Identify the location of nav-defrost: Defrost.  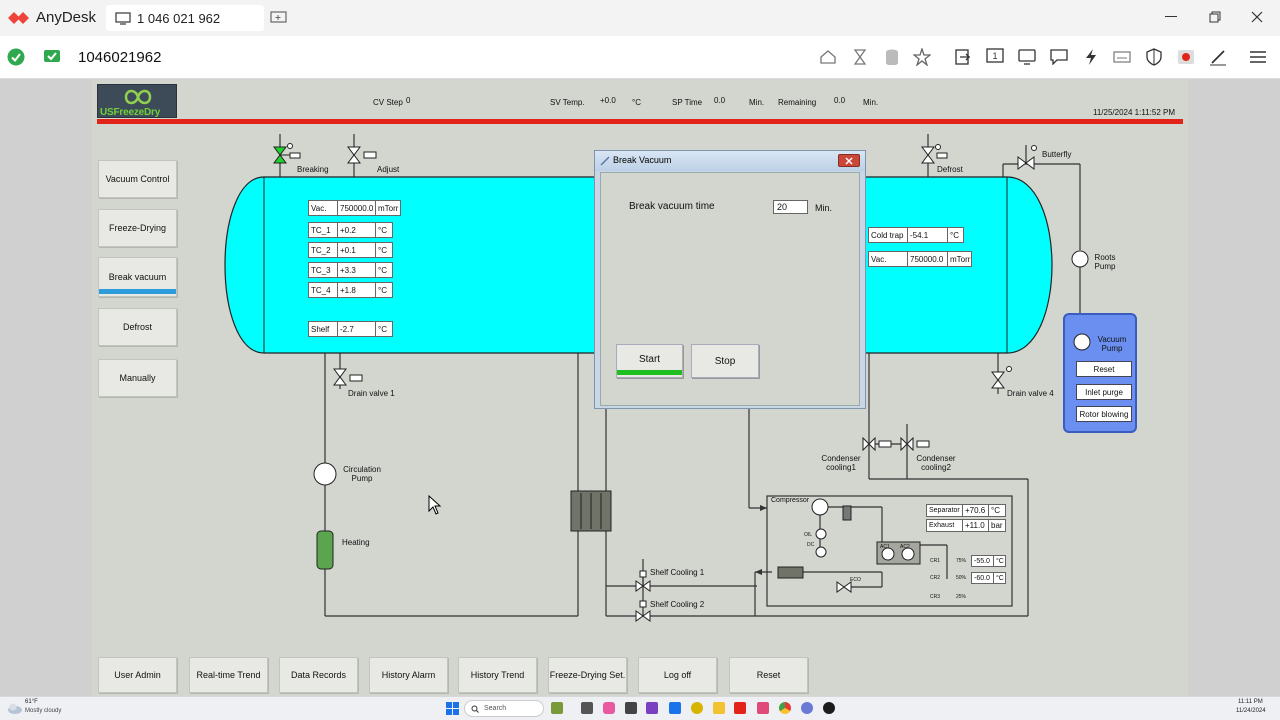
(137, 327).